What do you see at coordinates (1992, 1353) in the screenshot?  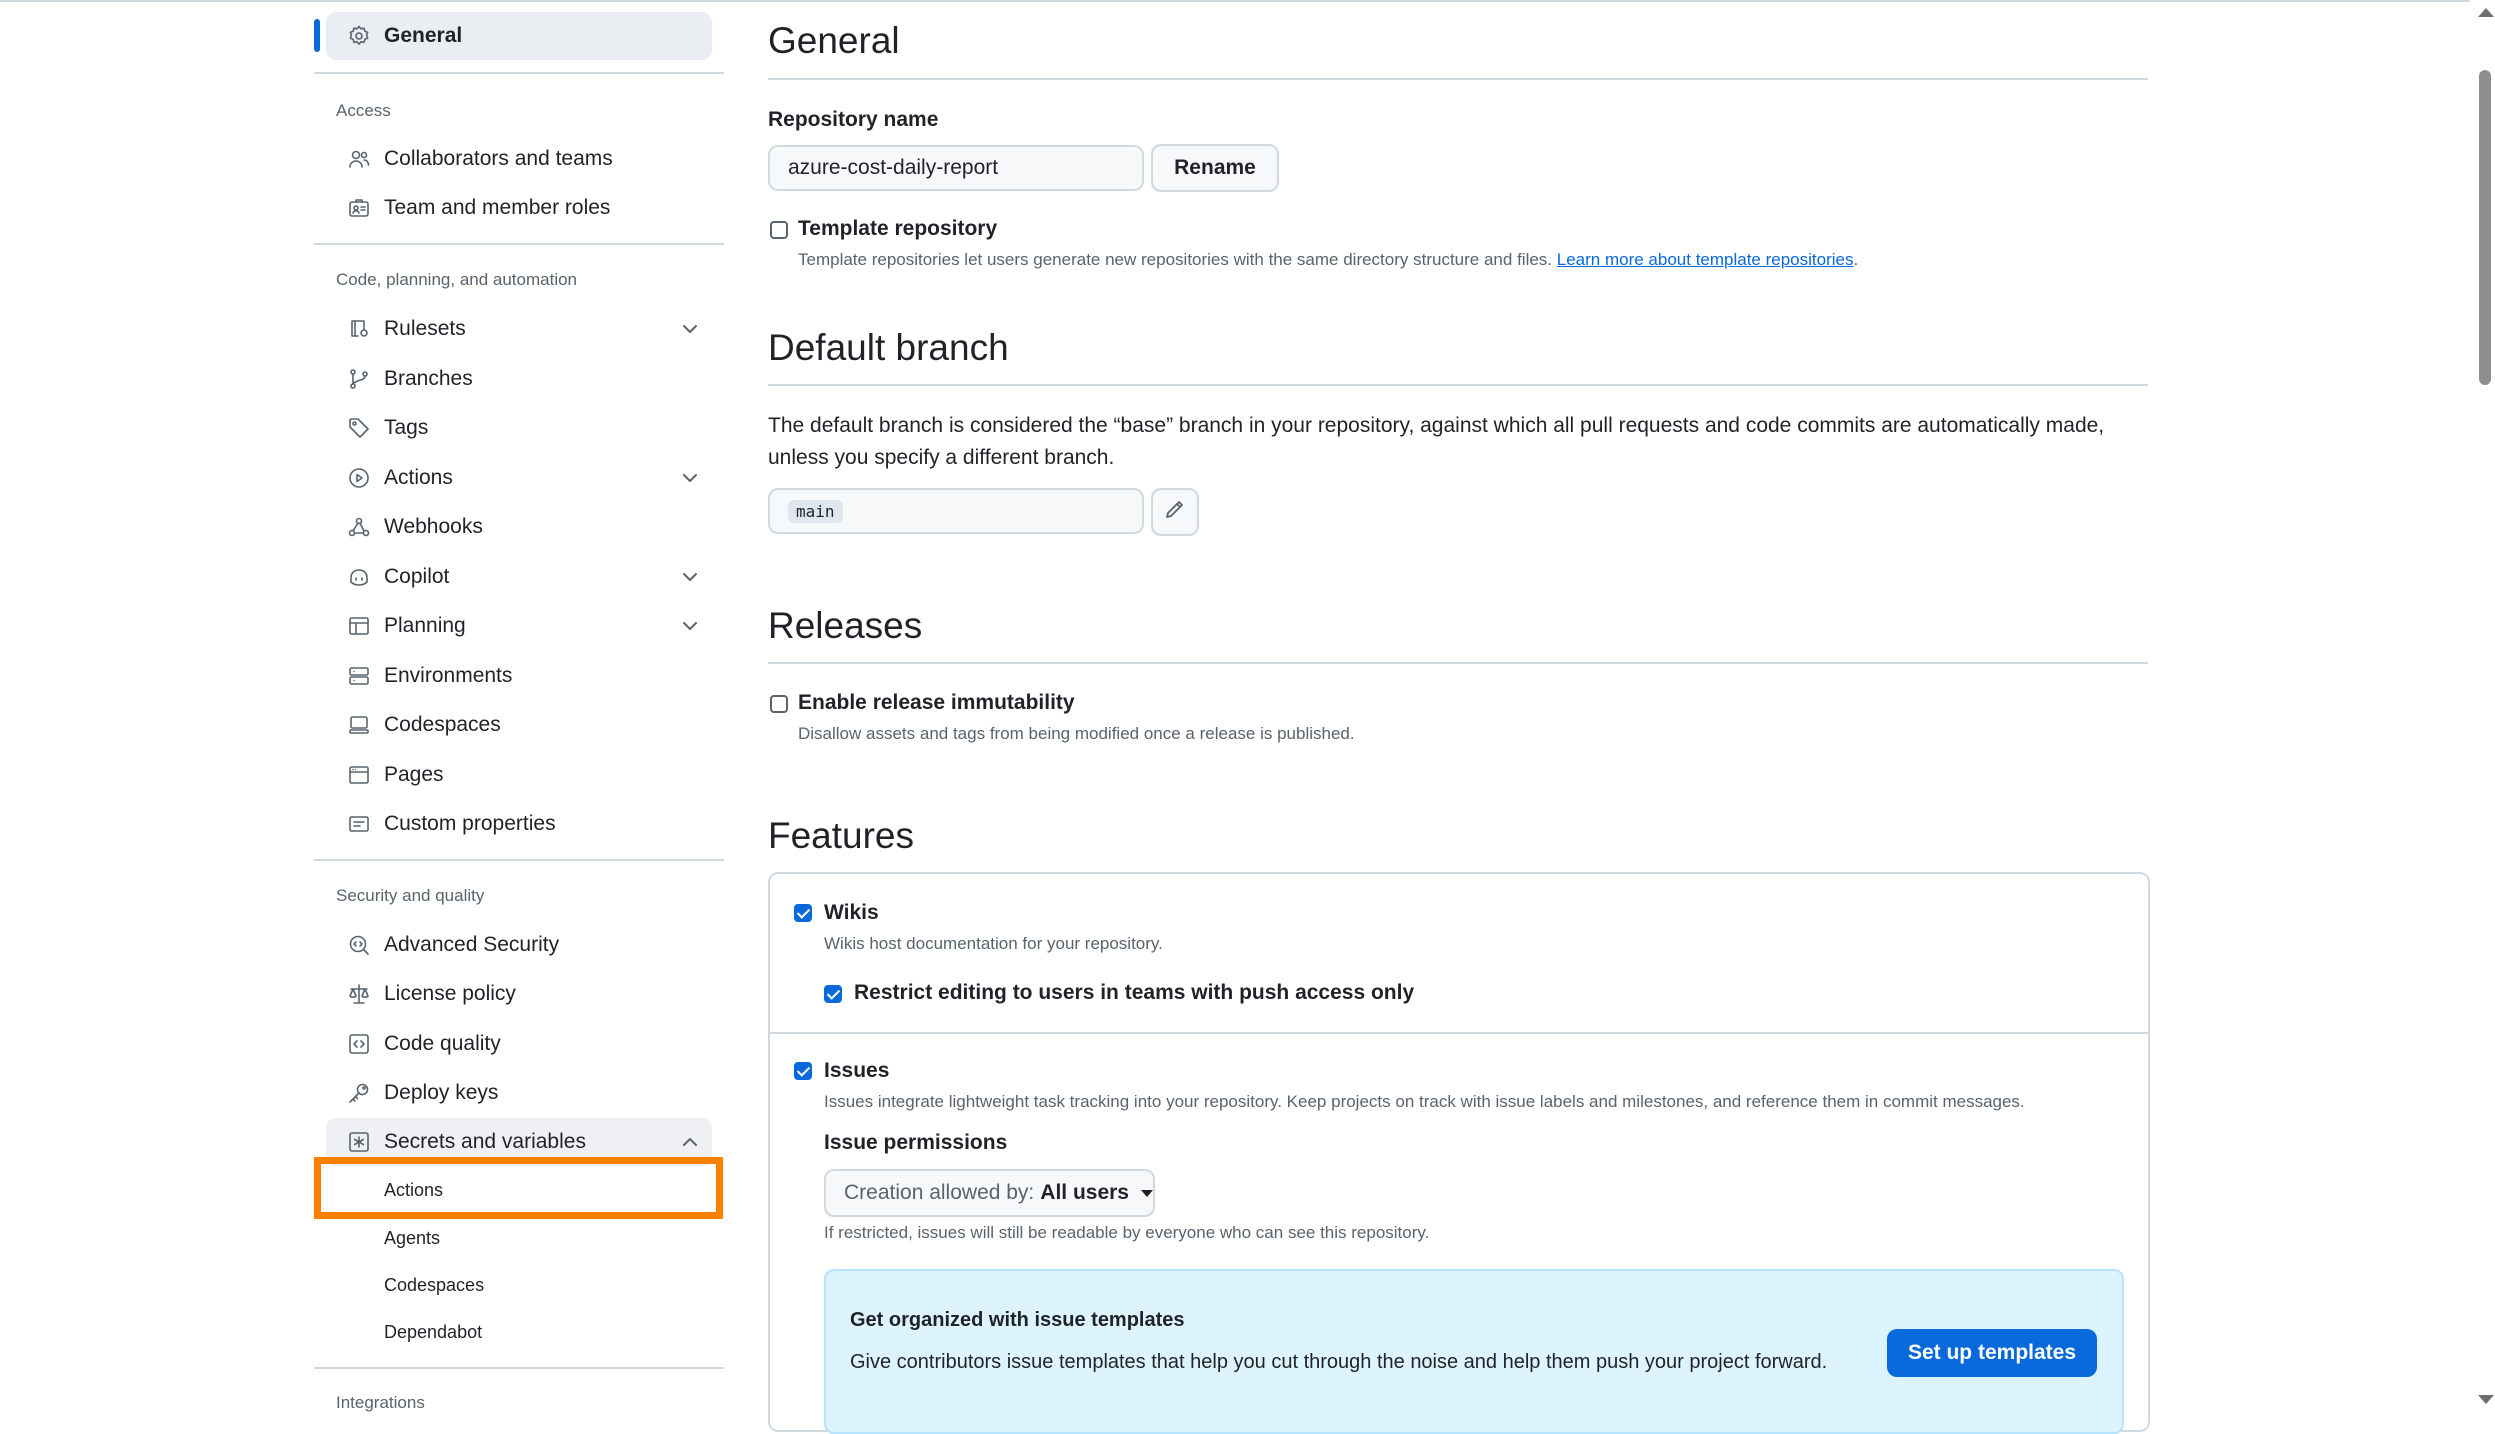 I see `set-up-templates-button: Set up templates` at bounding box center [1992, 1353].